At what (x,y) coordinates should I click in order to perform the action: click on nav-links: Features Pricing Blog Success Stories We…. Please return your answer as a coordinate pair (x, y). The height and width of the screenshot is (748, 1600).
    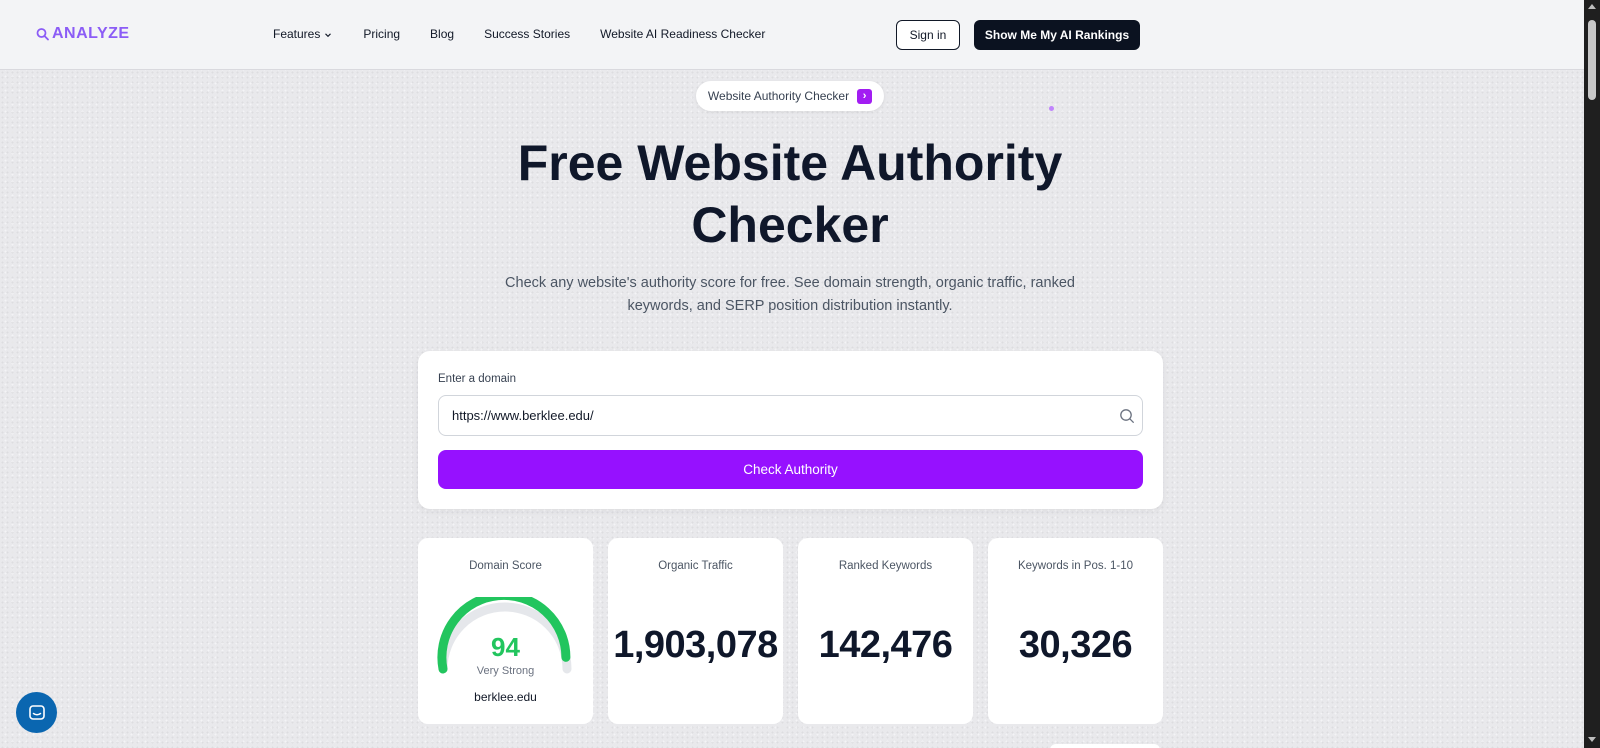
    Looking at the image, I should click on (519, 34).